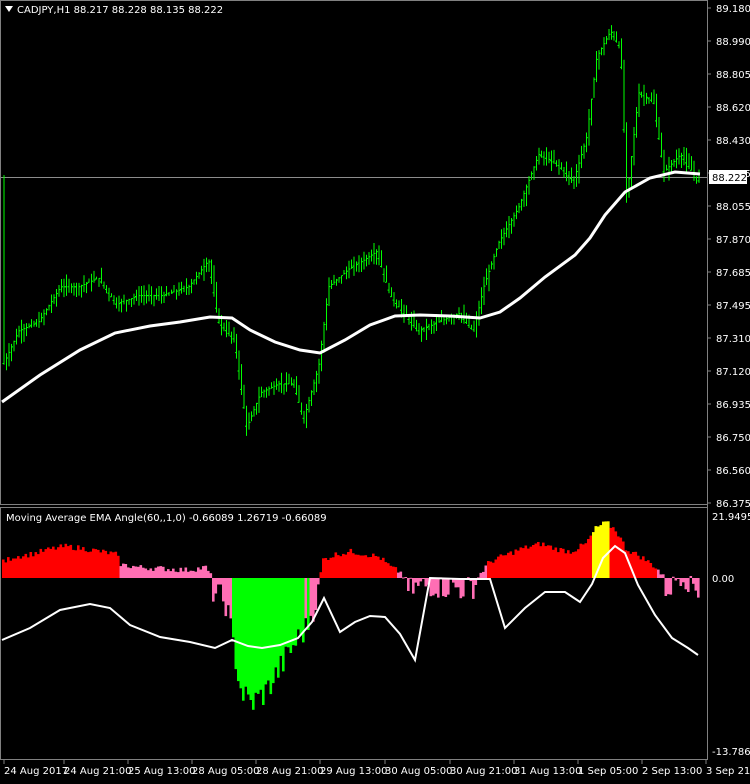  Describe the element at coordinates (289, 771) in the screenshot. I see `time-label: 28 Aug 21:00` at that location.